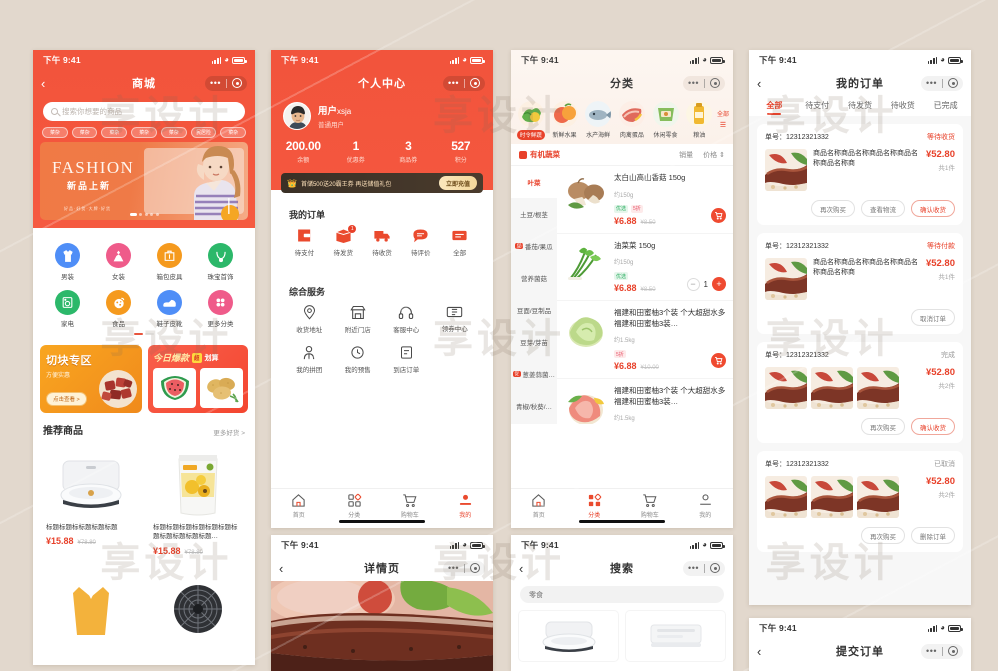 The image size is (998, 671). Describe the element at coordinates (144, 111) in the screenshot. I see `search-input: 搜索你想要的商品` at that location.